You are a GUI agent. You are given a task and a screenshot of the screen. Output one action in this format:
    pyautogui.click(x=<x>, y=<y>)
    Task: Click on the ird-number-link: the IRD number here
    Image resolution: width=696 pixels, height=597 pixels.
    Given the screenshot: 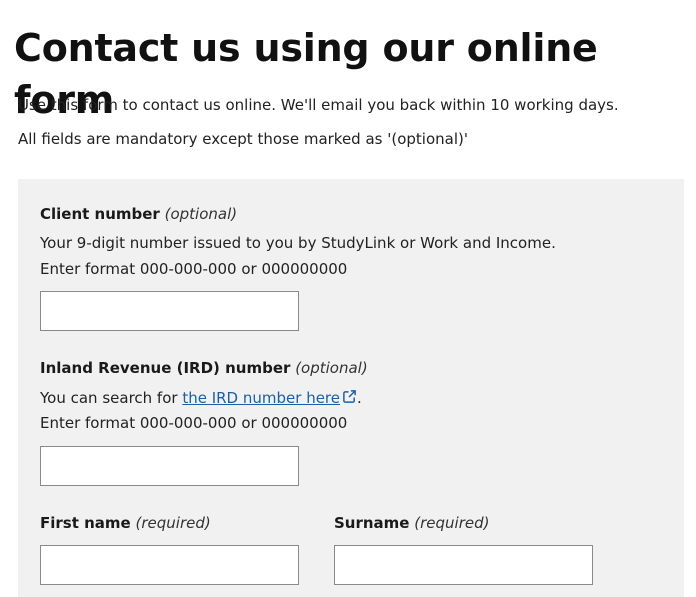 What is the action you would take?
    pyautogui.click(x=269, y=398)
    